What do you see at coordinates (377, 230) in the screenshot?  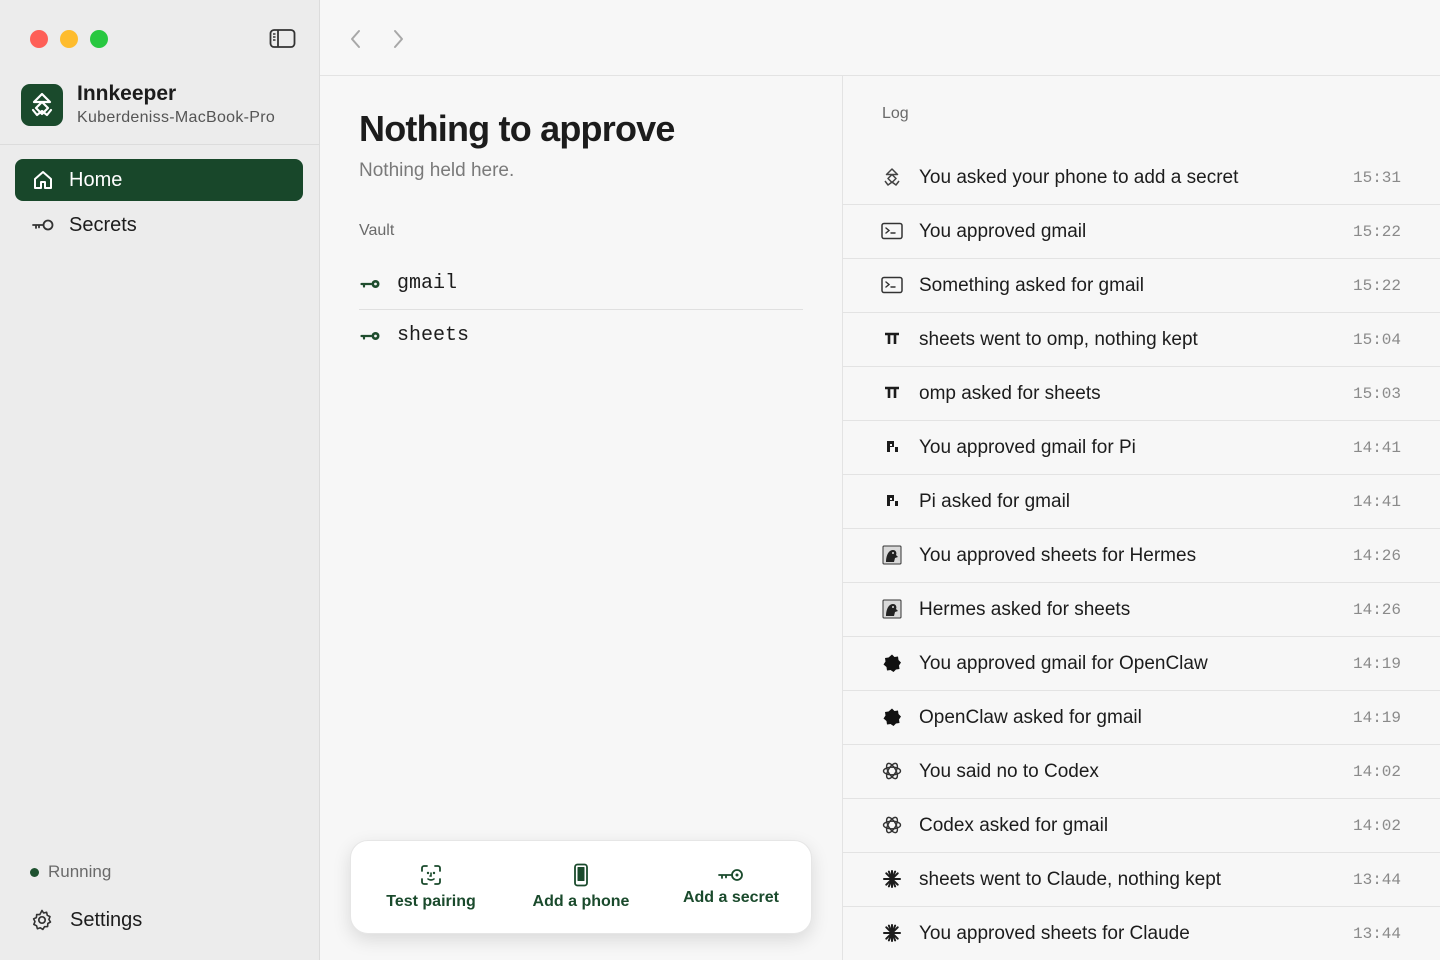 I see `vault-heading: Vault` at bounding box center [377, 230].